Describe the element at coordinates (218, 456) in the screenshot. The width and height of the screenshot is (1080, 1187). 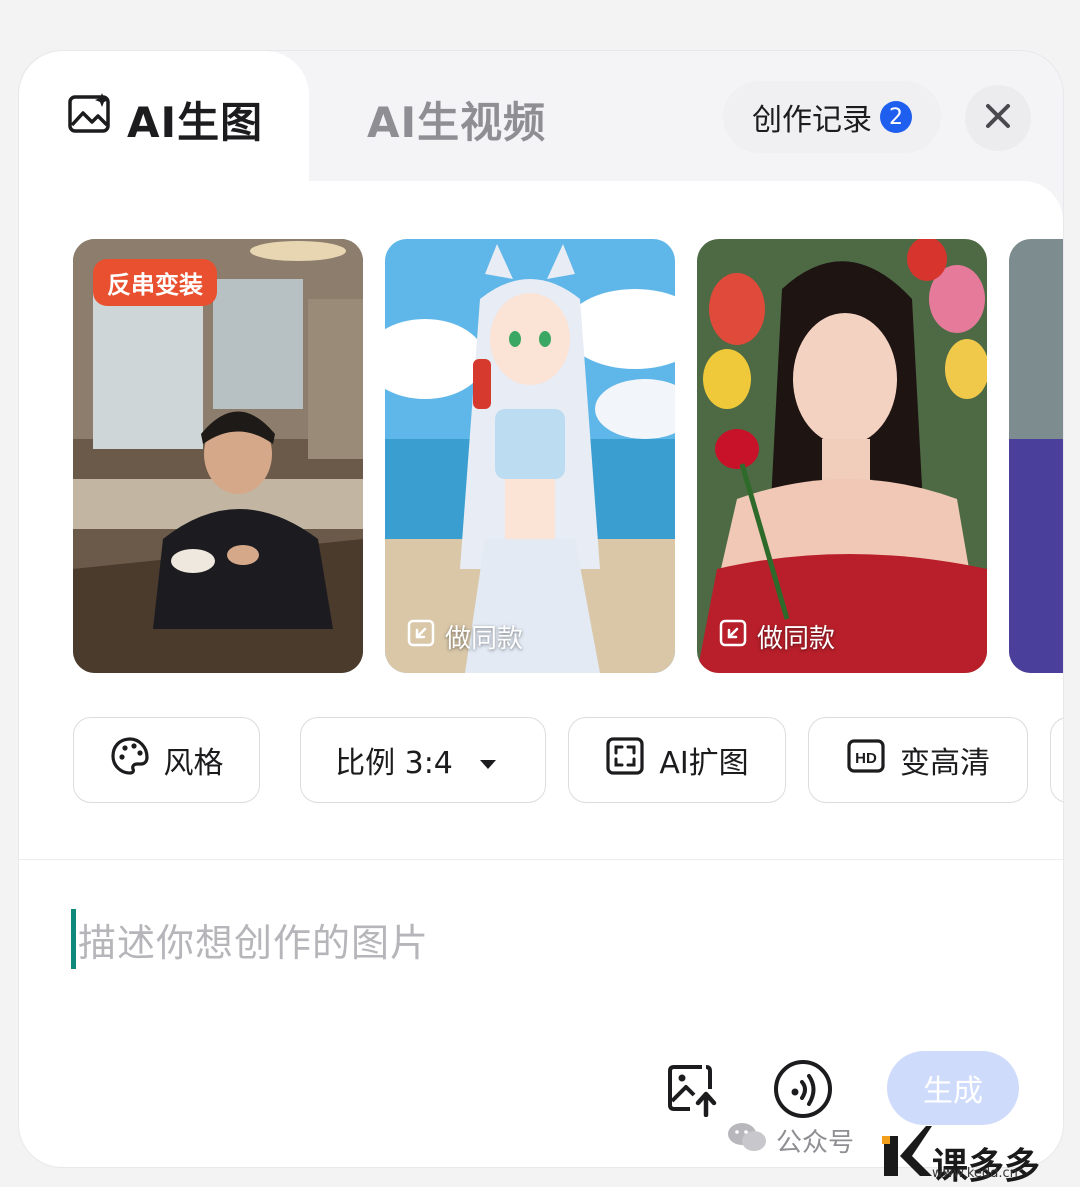
I see `example-card-cafe: 反串变装` at that location.